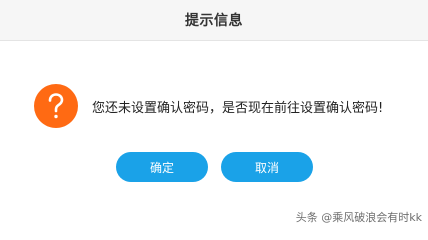 The height and width of the screenshot is (240, 428). Describe the element at coordinates (267, 167) in the screenshot. I see `cancel-button: 取消` at that location.